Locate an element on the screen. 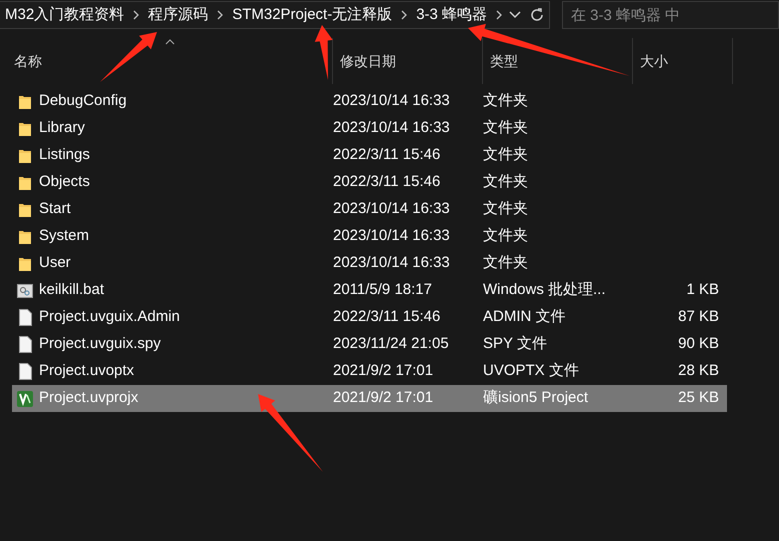  file-row: Project.uvoptx 2021/9/2 17:01 UVOPTX 文件 28 KB is located at coordinates (369, 371).